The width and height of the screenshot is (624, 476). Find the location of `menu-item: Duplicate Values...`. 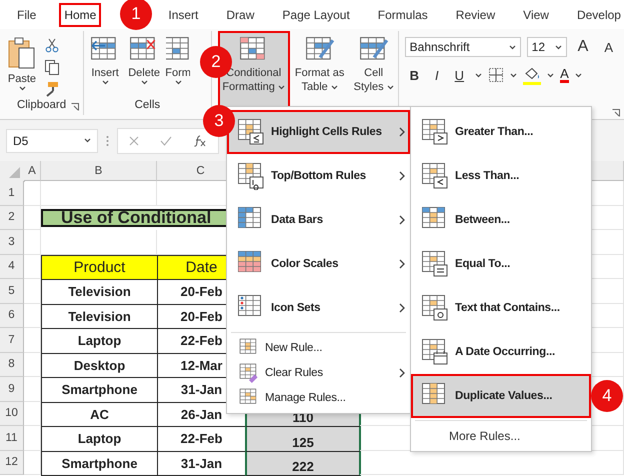

menu-item: Duplicate Values... is located at coordinates (501, 396).